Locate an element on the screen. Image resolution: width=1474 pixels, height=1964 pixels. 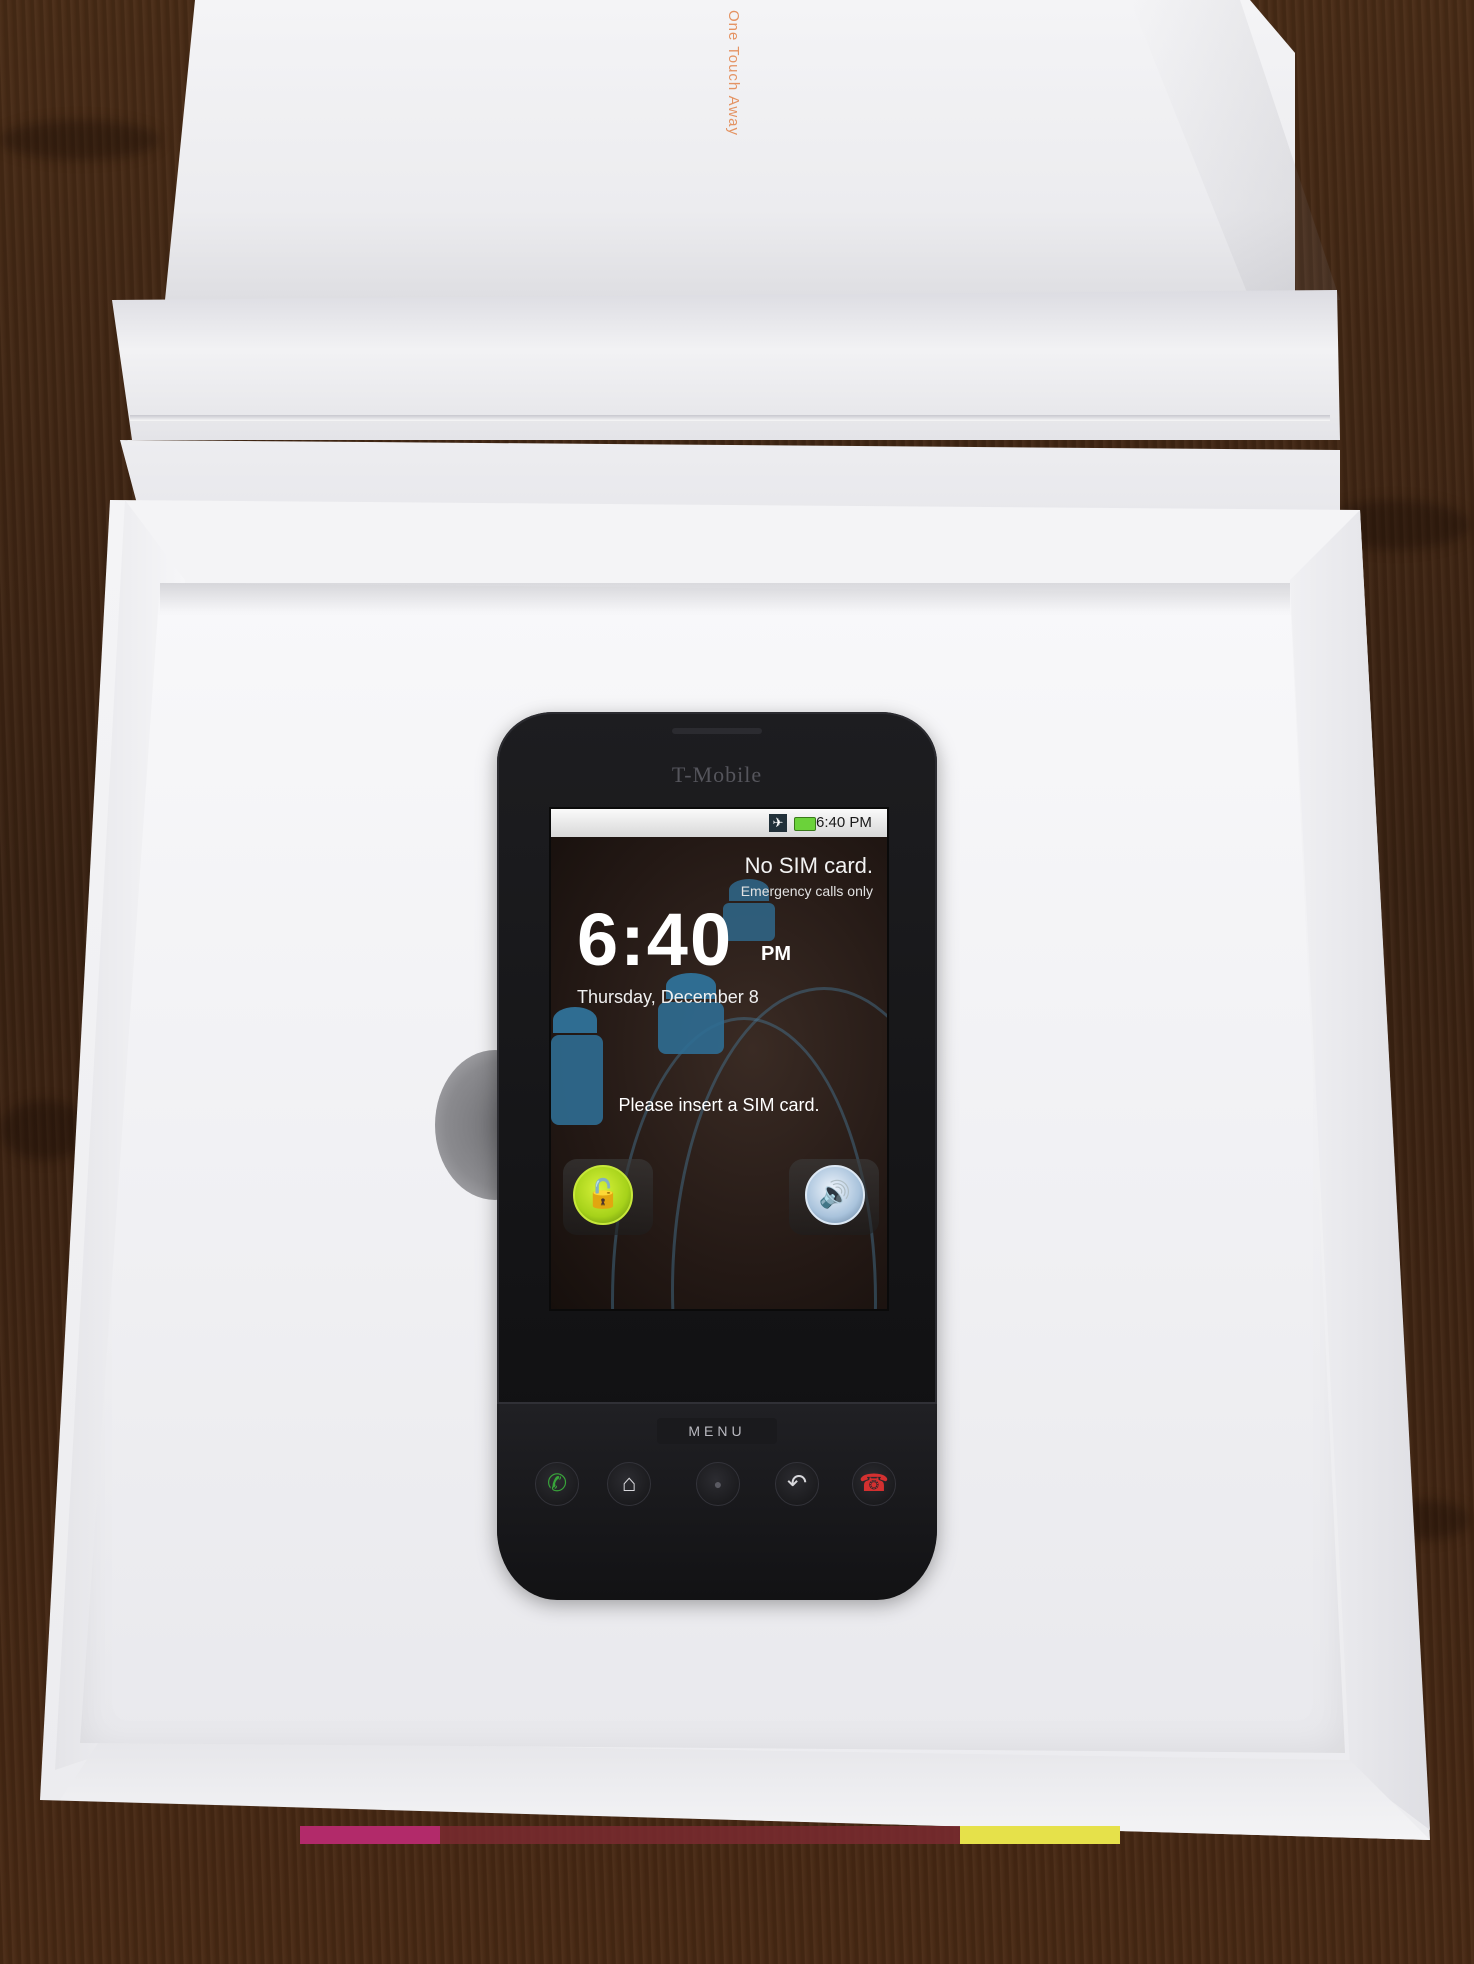
status-bar: ✈ 6:40 PM is located at coordinates (719, 823).